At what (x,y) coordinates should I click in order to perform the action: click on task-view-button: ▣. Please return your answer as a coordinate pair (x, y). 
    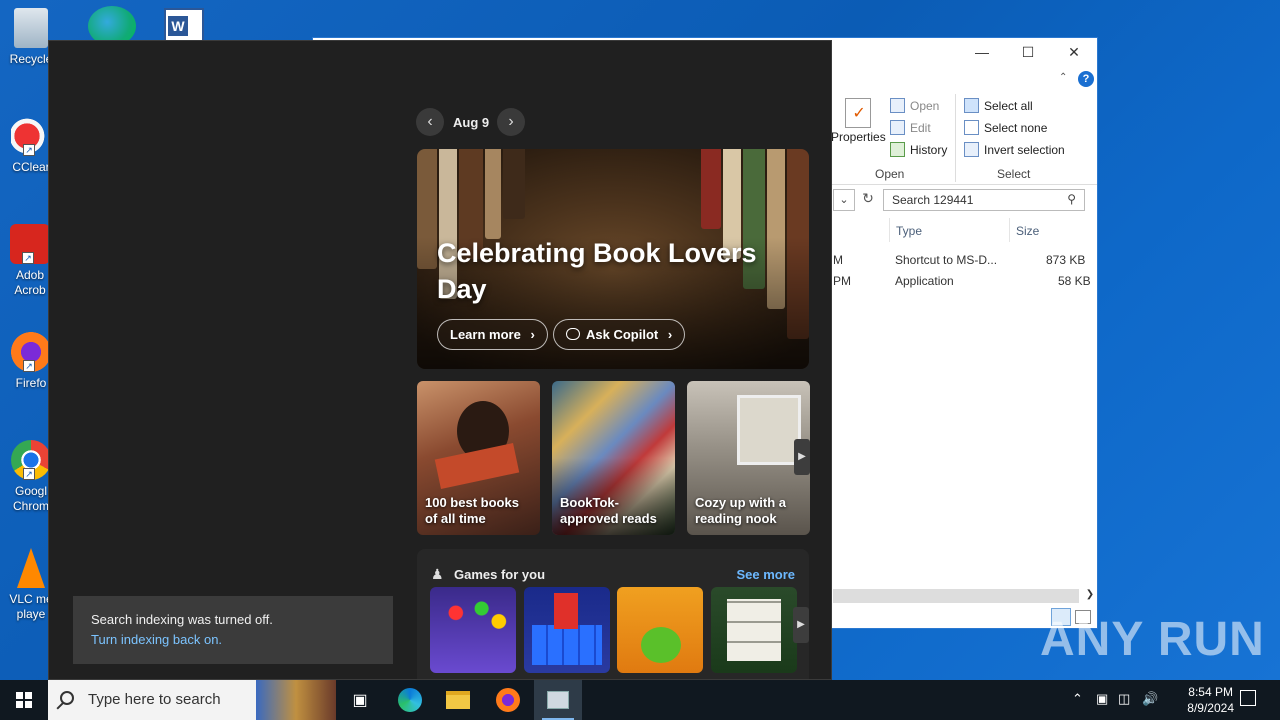
    Looking at the image, I should click on (360, 700).